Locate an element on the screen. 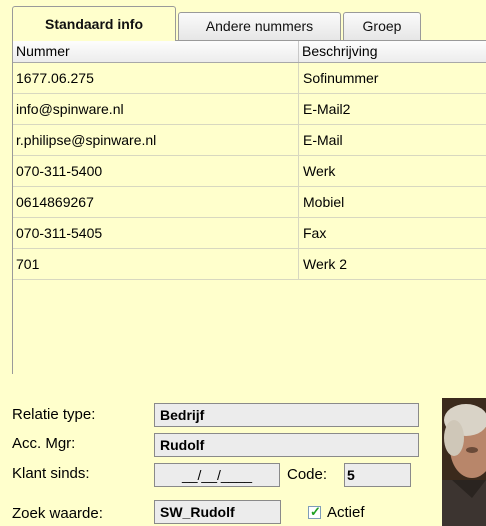 The width and height of the screenshot is (486, 526). table-row: 070-311-5400 Werk is located at coordinates (249, 171).